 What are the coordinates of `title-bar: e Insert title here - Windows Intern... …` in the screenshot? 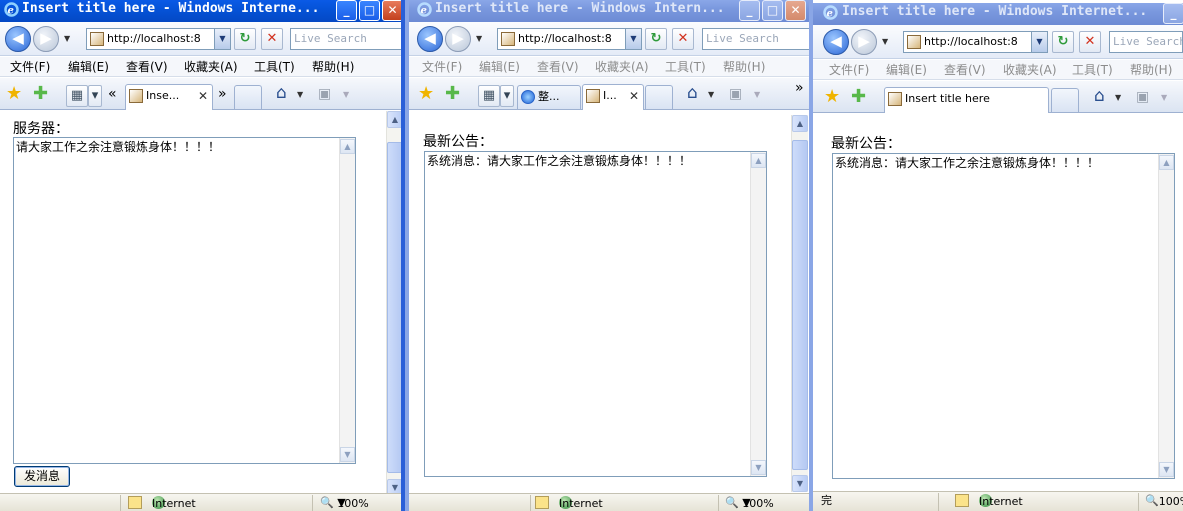 It's located at (609, 11).